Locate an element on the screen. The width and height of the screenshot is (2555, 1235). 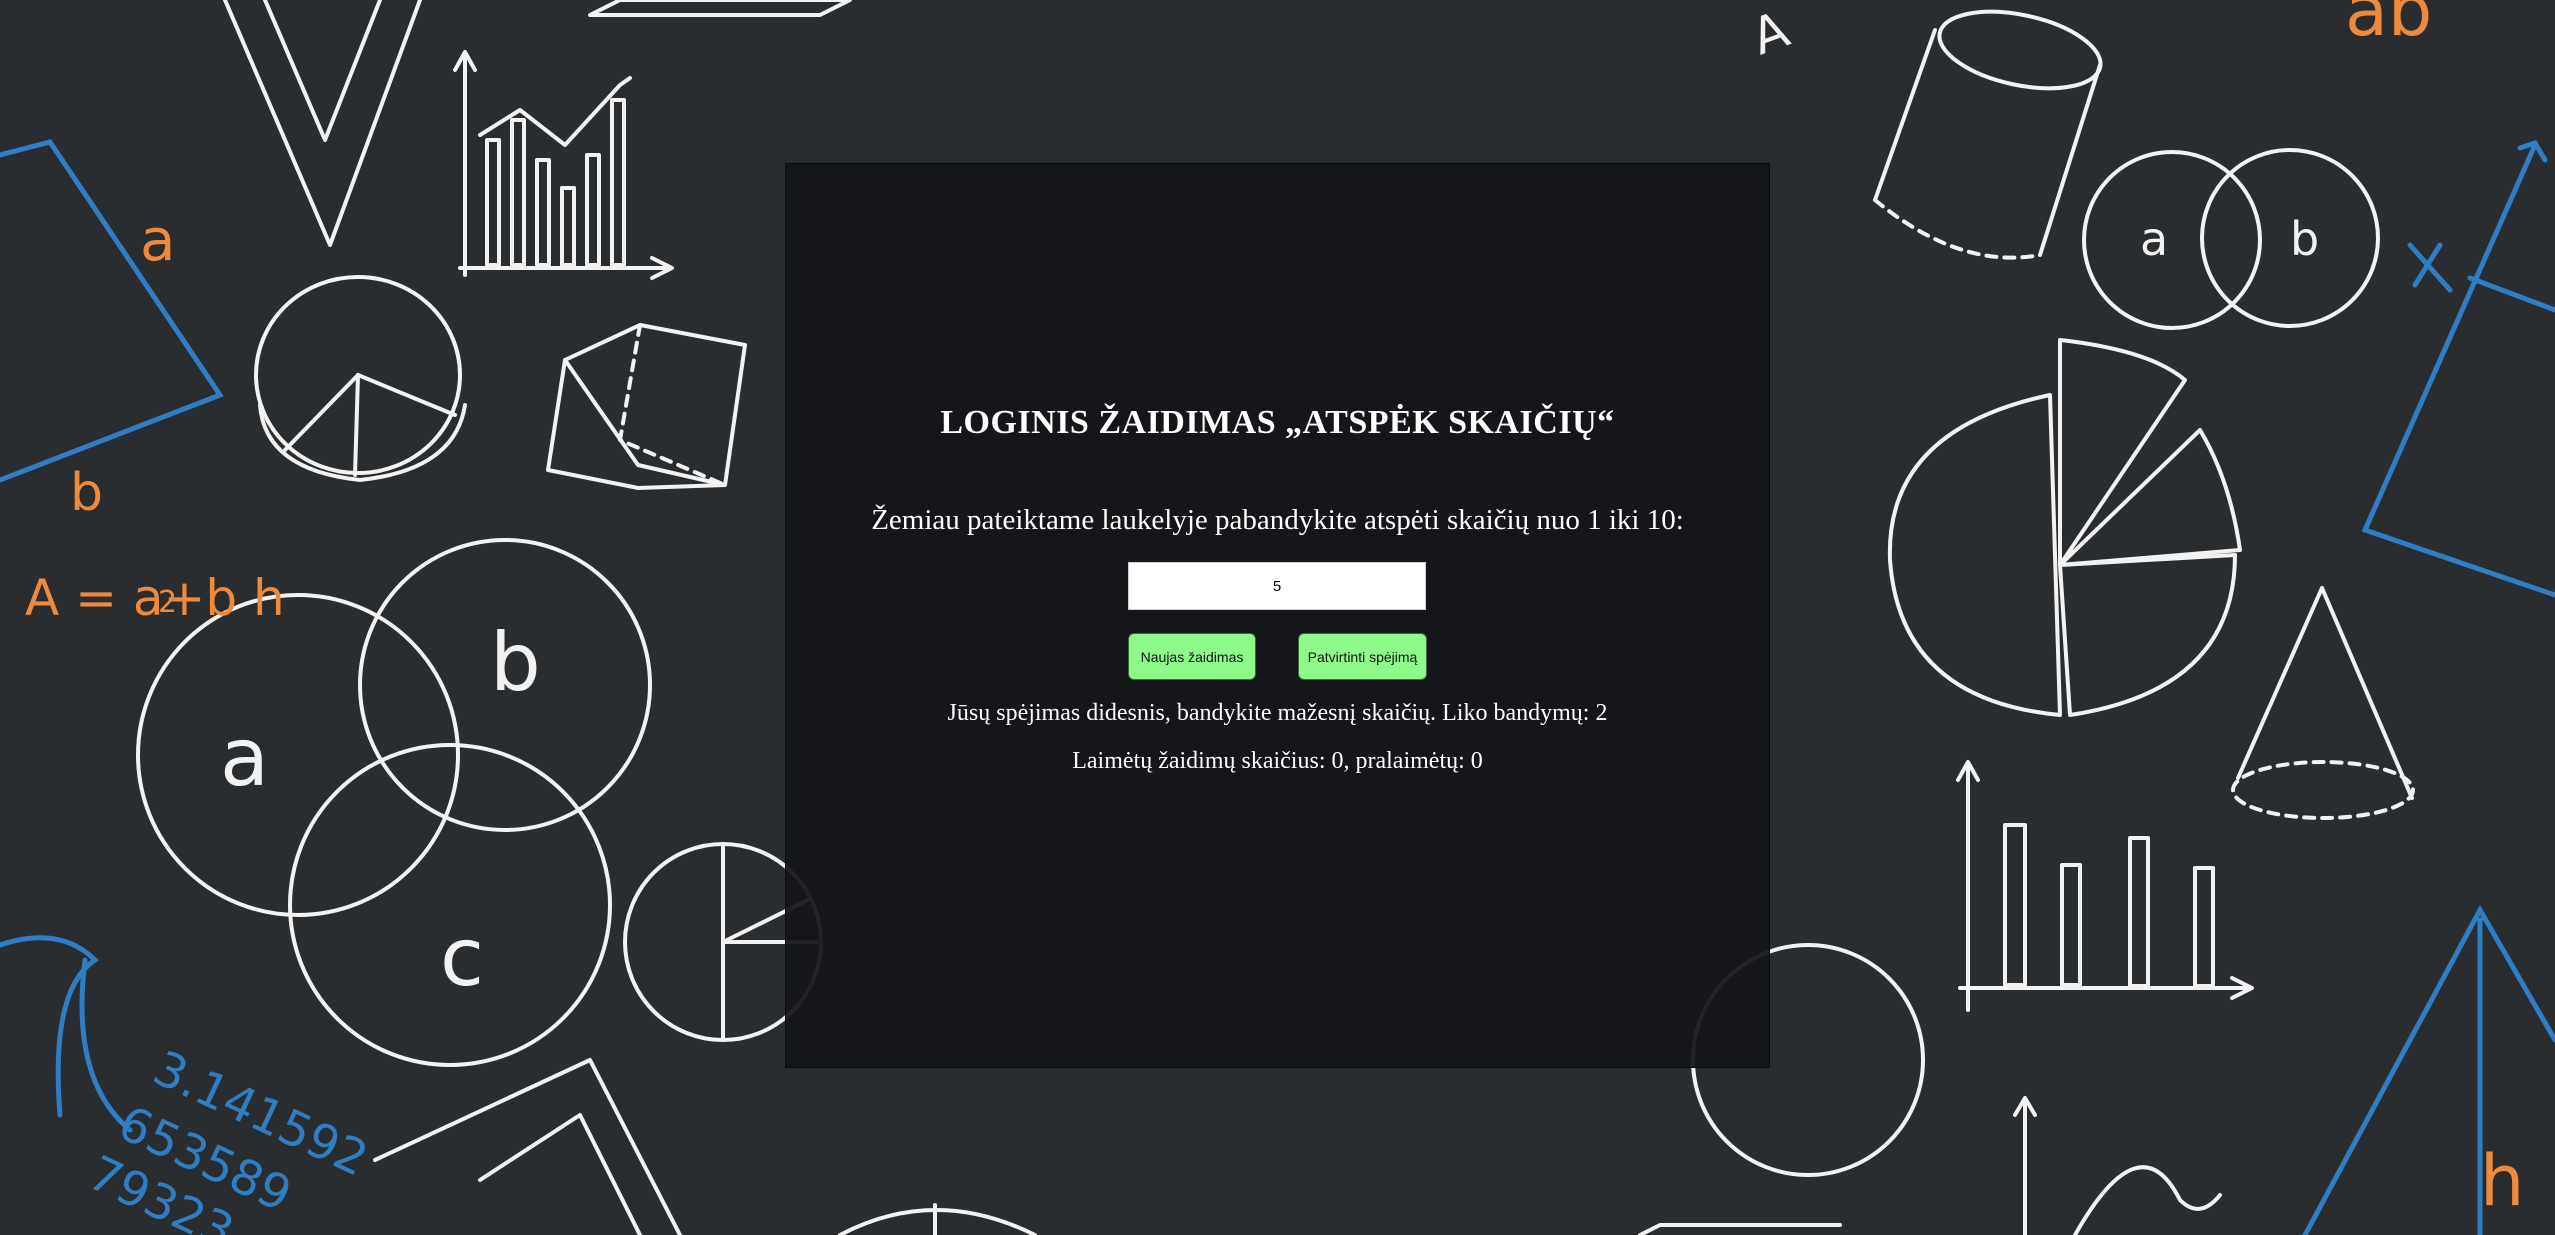
venn-label-c: c is located at coordinates (462, 957).